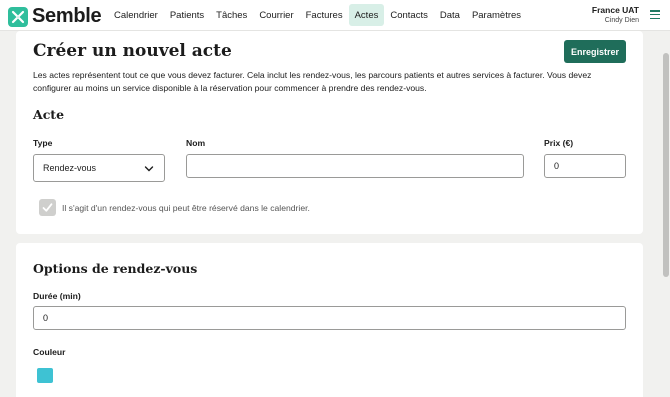 The image size is (670, 397). I want to click on duration-label: Durée (min), so click(57, 296).